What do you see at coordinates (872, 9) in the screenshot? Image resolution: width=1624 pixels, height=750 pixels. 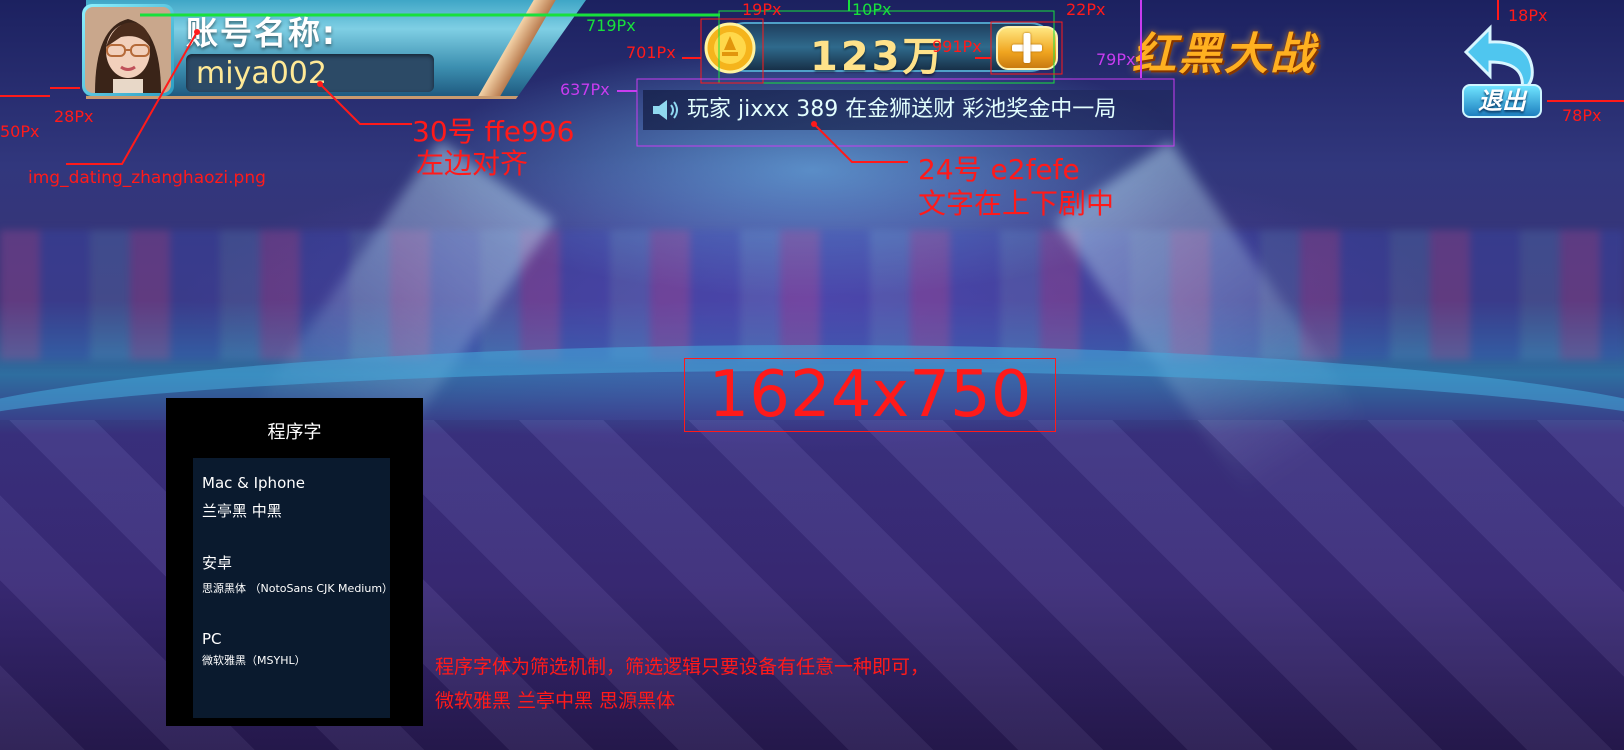 I see `annotation-10px: 10Px` at bounding box center [872, 9].